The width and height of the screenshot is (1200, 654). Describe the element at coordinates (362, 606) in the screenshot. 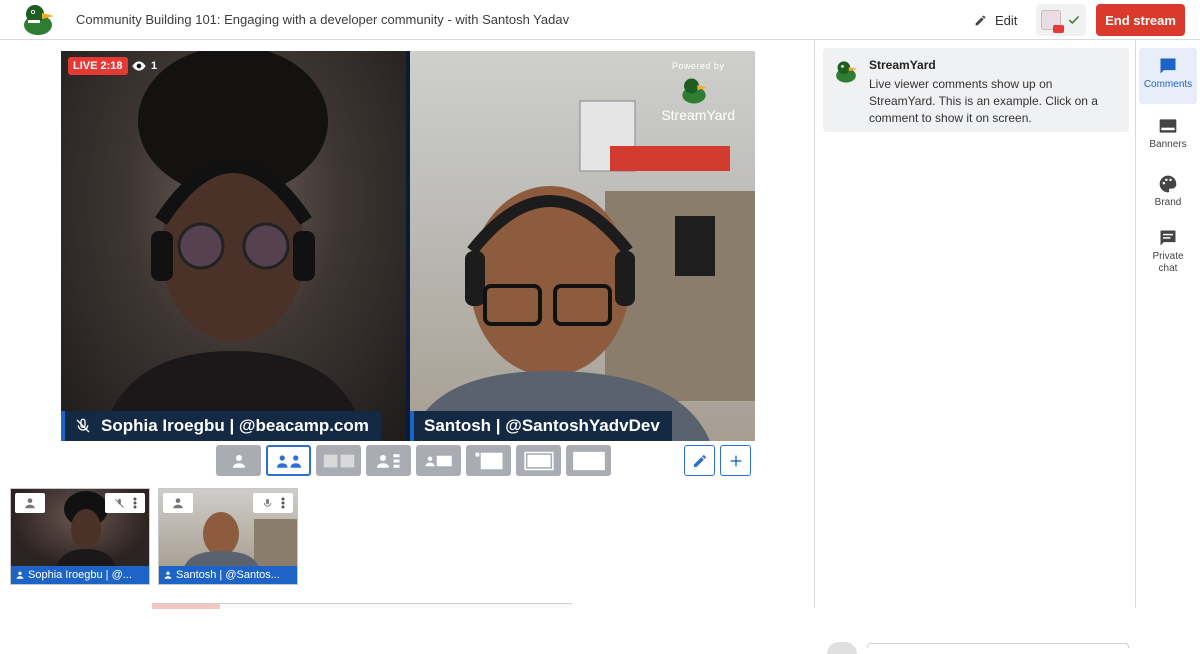

I see `bottom-control-bar` at that location.